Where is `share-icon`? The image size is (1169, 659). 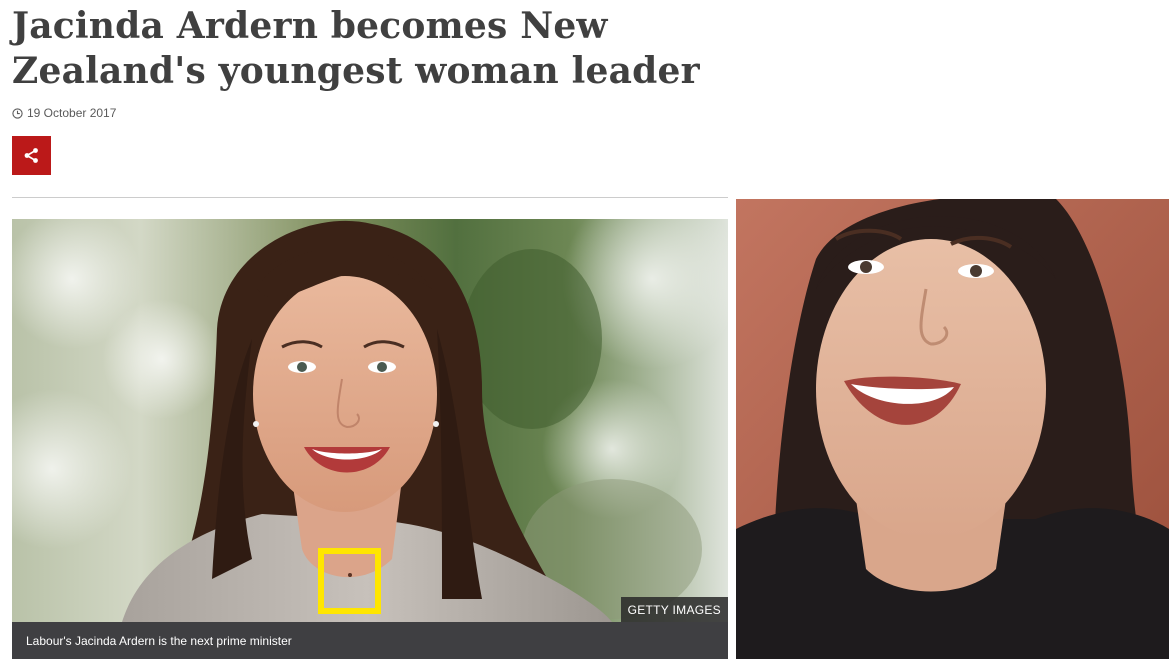 share-icon is located at coordinates (31, 155).